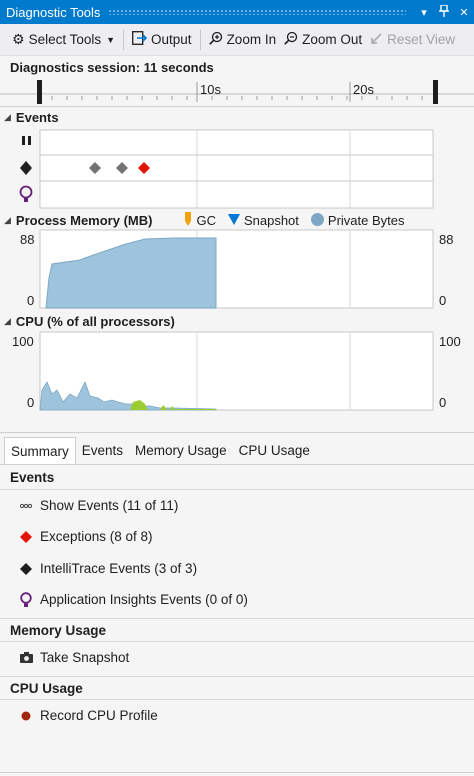 The height and width of the screenshot is (776, 474). What do you see at coordinates (26, 506) in the screenshot?
I see `show-events-icon` at bounding box center [26, 506].